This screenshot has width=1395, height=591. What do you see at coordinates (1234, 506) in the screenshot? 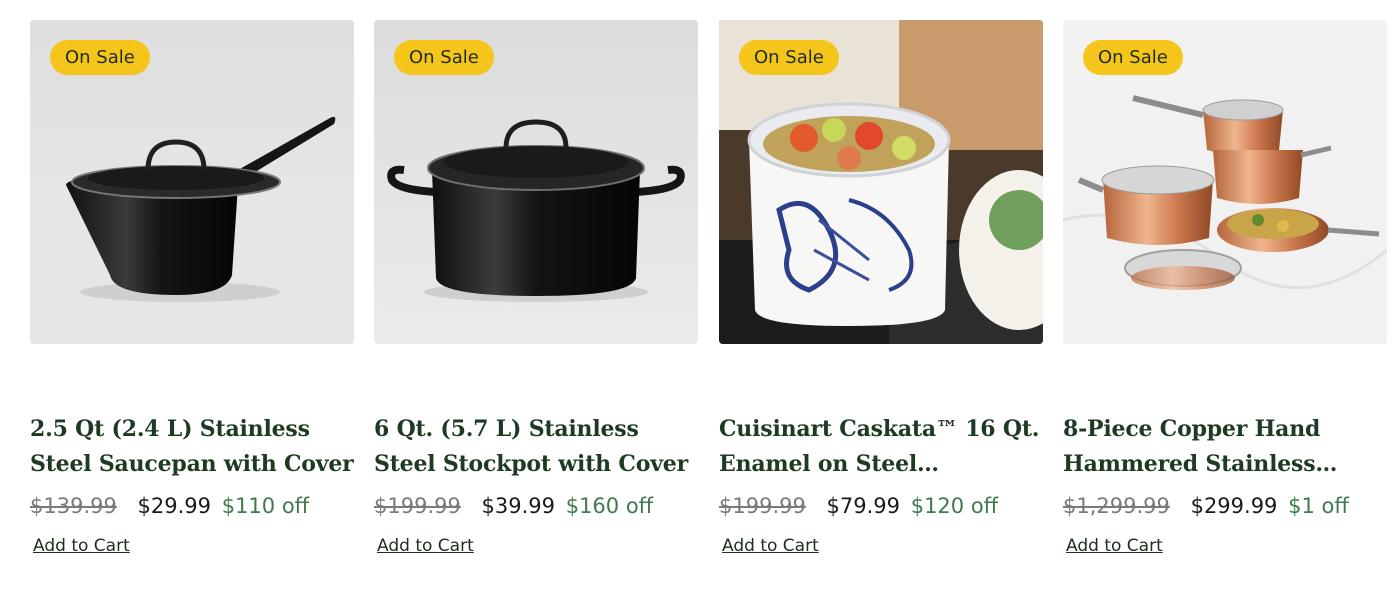
I see `sale-price: $299.99` at bounding box center [1234, 506].